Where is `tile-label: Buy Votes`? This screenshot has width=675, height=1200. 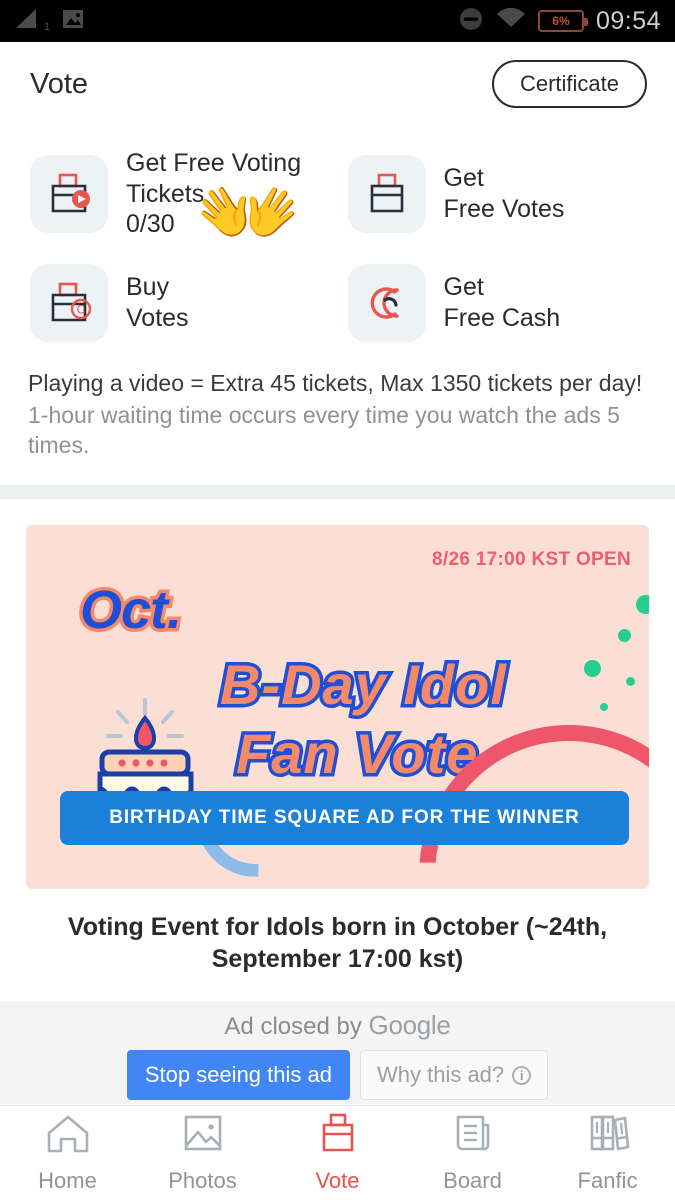
tile-label: Buy Votes is located at coordinates (157, 302).